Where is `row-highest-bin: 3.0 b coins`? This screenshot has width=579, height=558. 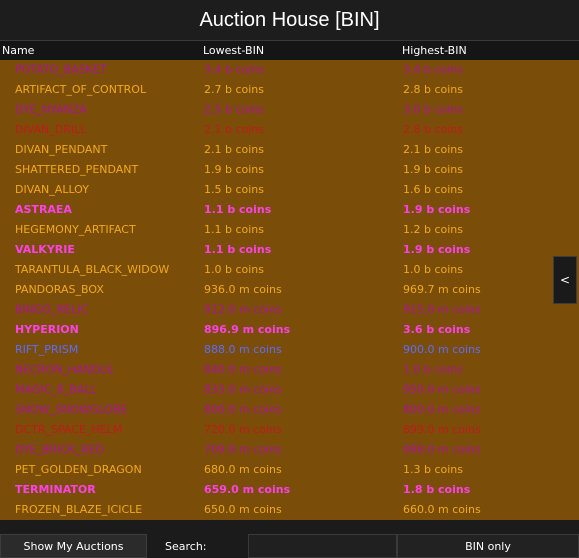 row-highest-bin: 3.0 b coins is located at coordinates (433, 109).